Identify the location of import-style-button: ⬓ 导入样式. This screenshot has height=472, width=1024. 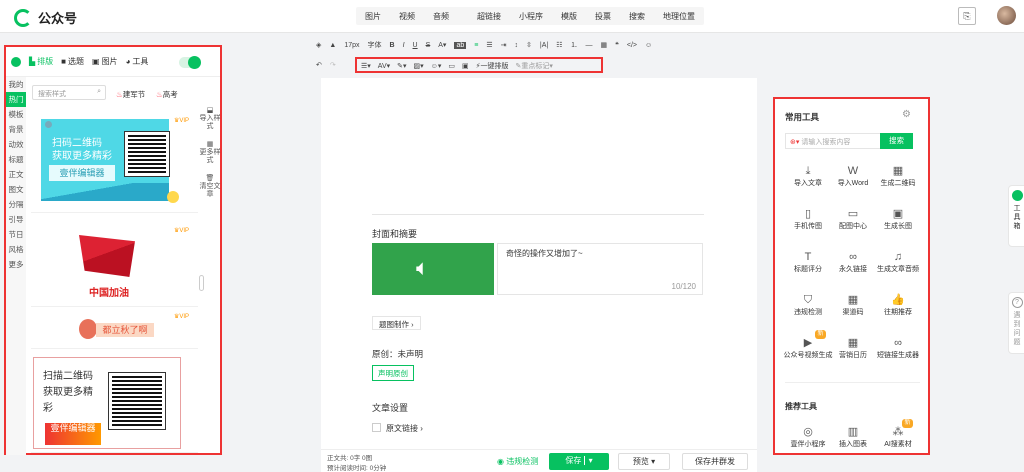
(210, 119).